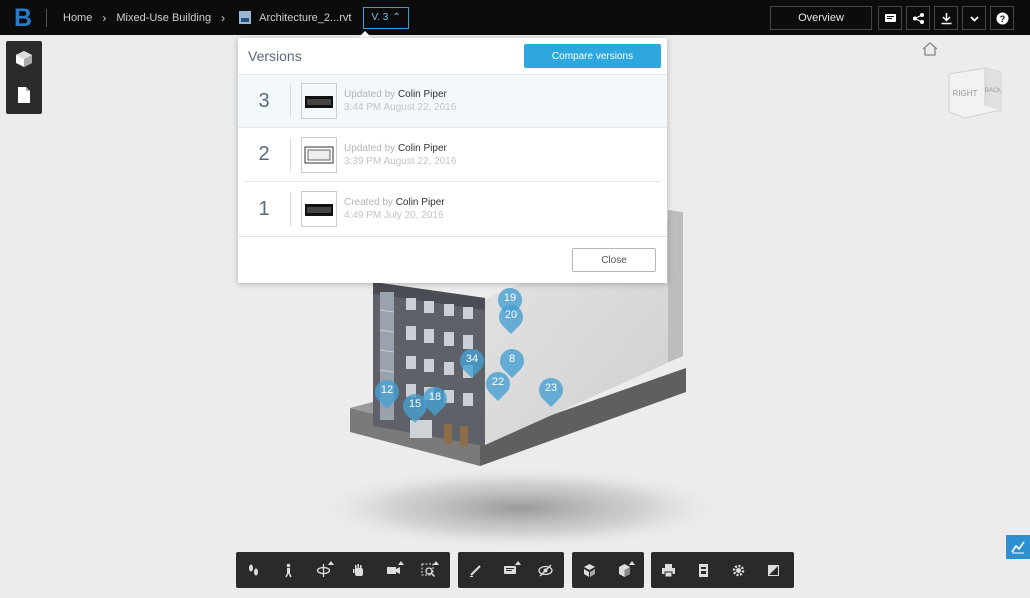 The height and width of the screenshot is (598, 1030). What do you see at coordinates (965, 93) in the screenshot?
I see `viewcube-right-label: RIGHT` at bounding box center [965, 93].